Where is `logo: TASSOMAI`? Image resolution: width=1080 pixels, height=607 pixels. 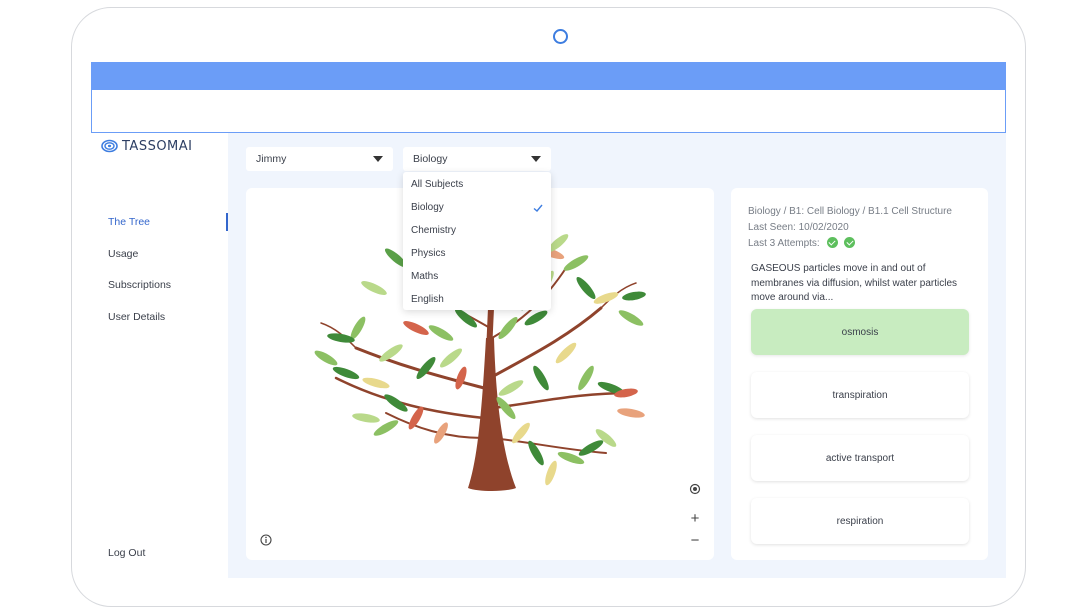
logo: TASSOMAI is located at coordinates (147, 146).